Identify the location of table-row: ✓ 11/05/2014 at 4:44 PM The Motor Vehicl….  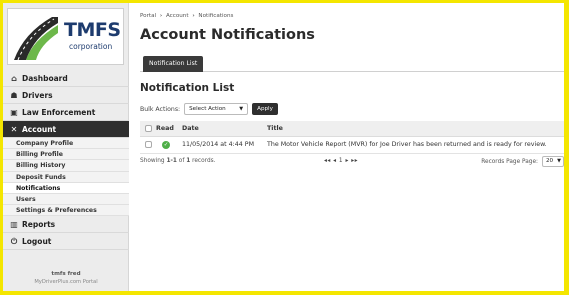
(352, 145).